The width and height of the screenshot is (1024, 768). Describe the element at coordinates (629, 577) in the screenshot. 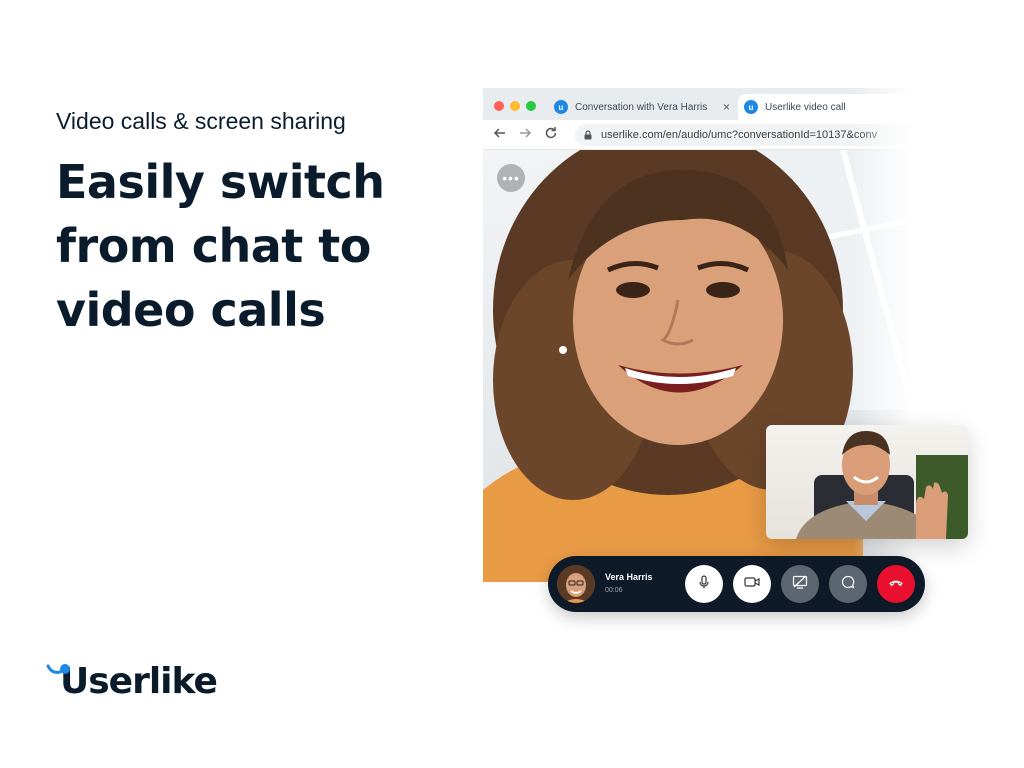

I see `caller-name: Vera Harris` at that location.